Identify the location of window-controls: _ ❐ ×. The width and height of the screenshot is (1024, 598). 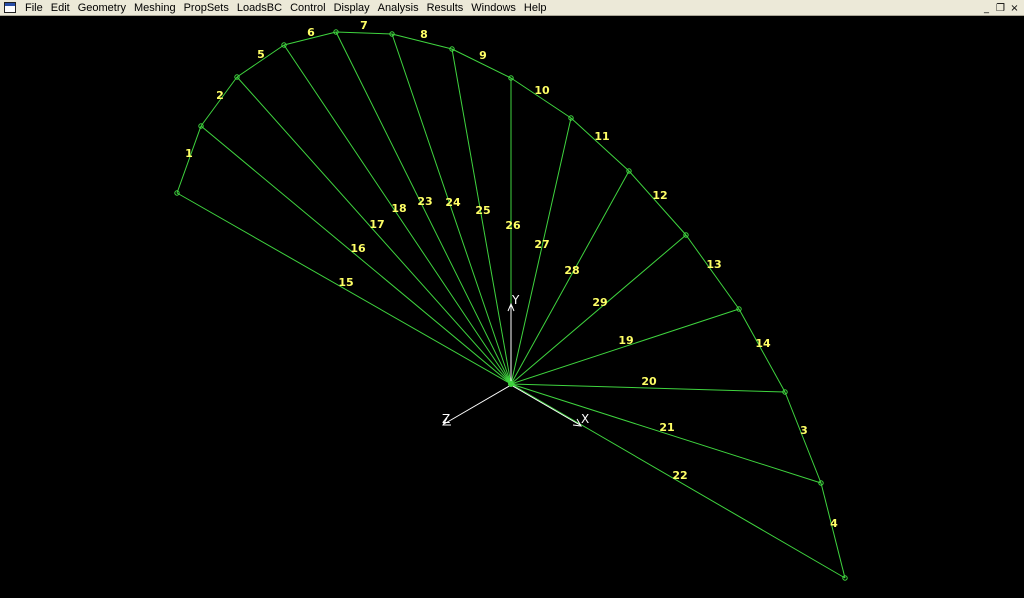
(1000, 8).